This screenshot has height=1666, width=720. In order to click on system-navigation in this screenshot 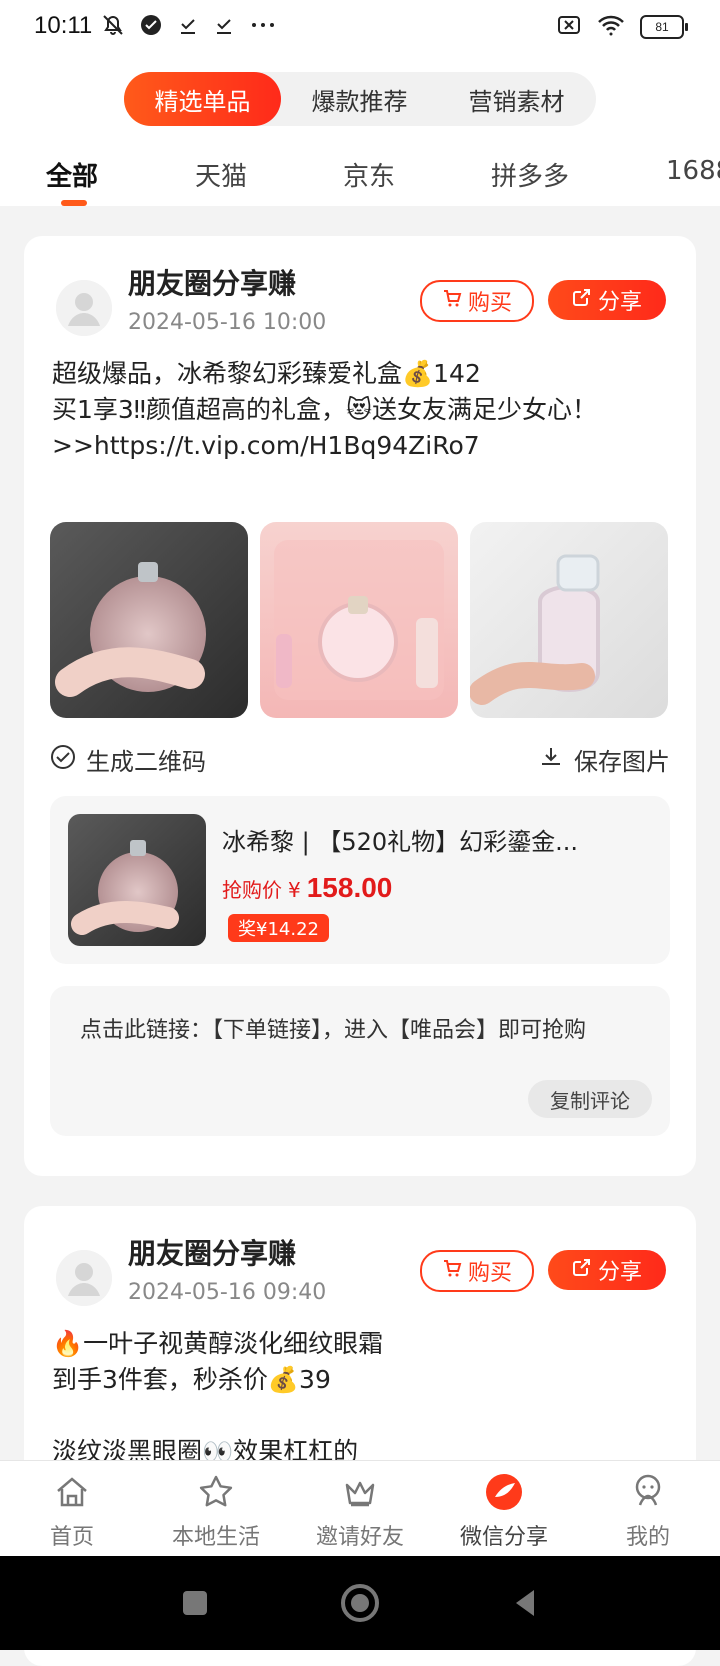, I will do `click(360, 1603)`.